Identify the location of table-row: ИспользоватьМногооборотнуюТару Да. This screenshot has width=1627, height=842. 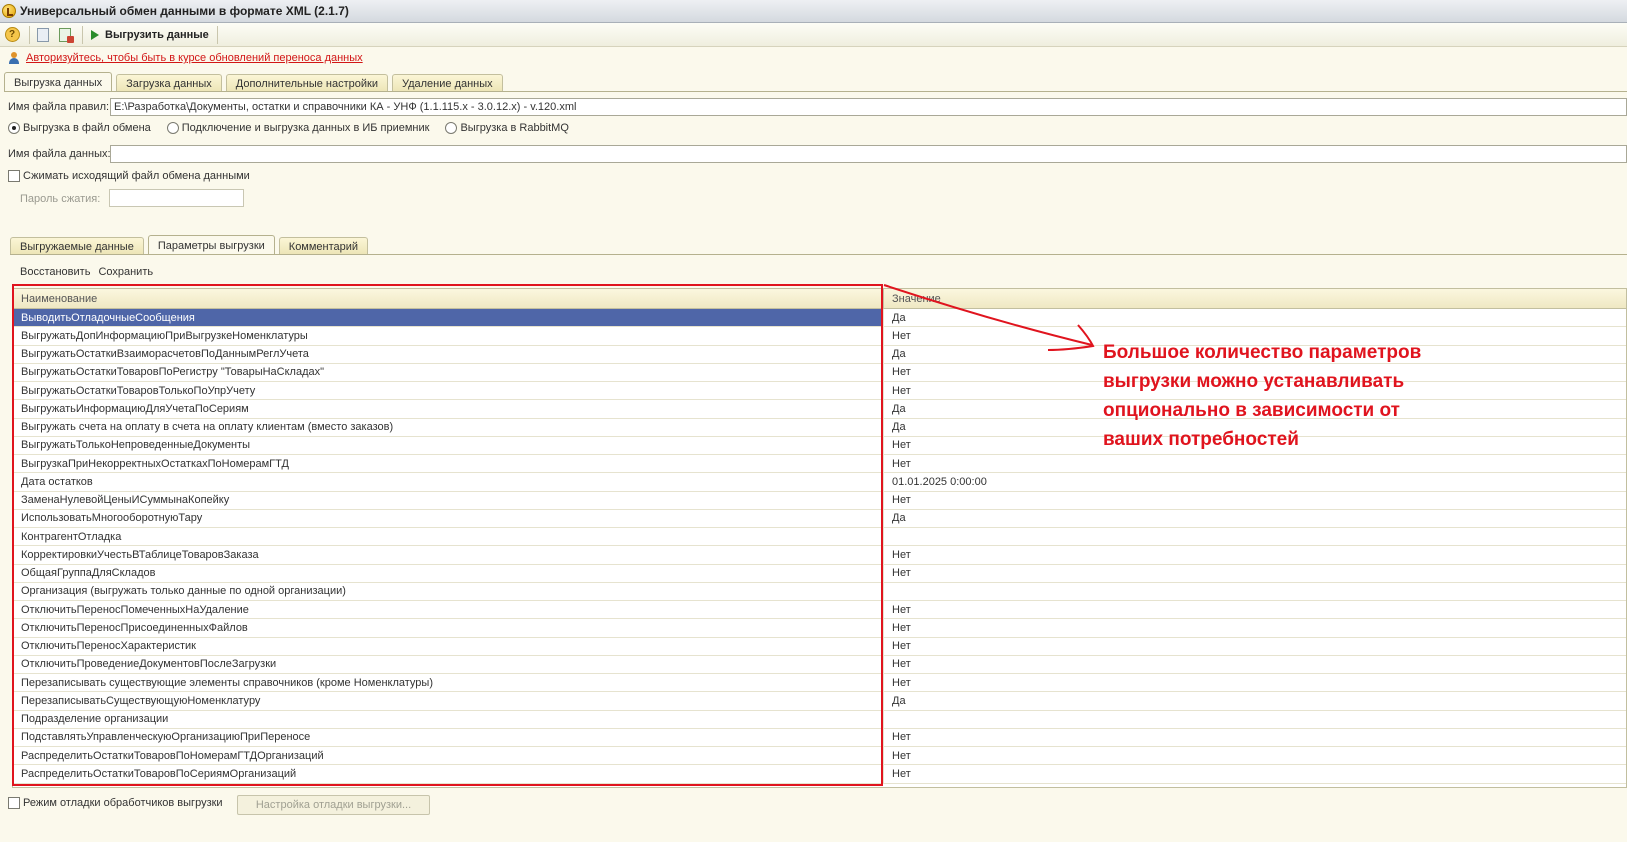
(819, 518).